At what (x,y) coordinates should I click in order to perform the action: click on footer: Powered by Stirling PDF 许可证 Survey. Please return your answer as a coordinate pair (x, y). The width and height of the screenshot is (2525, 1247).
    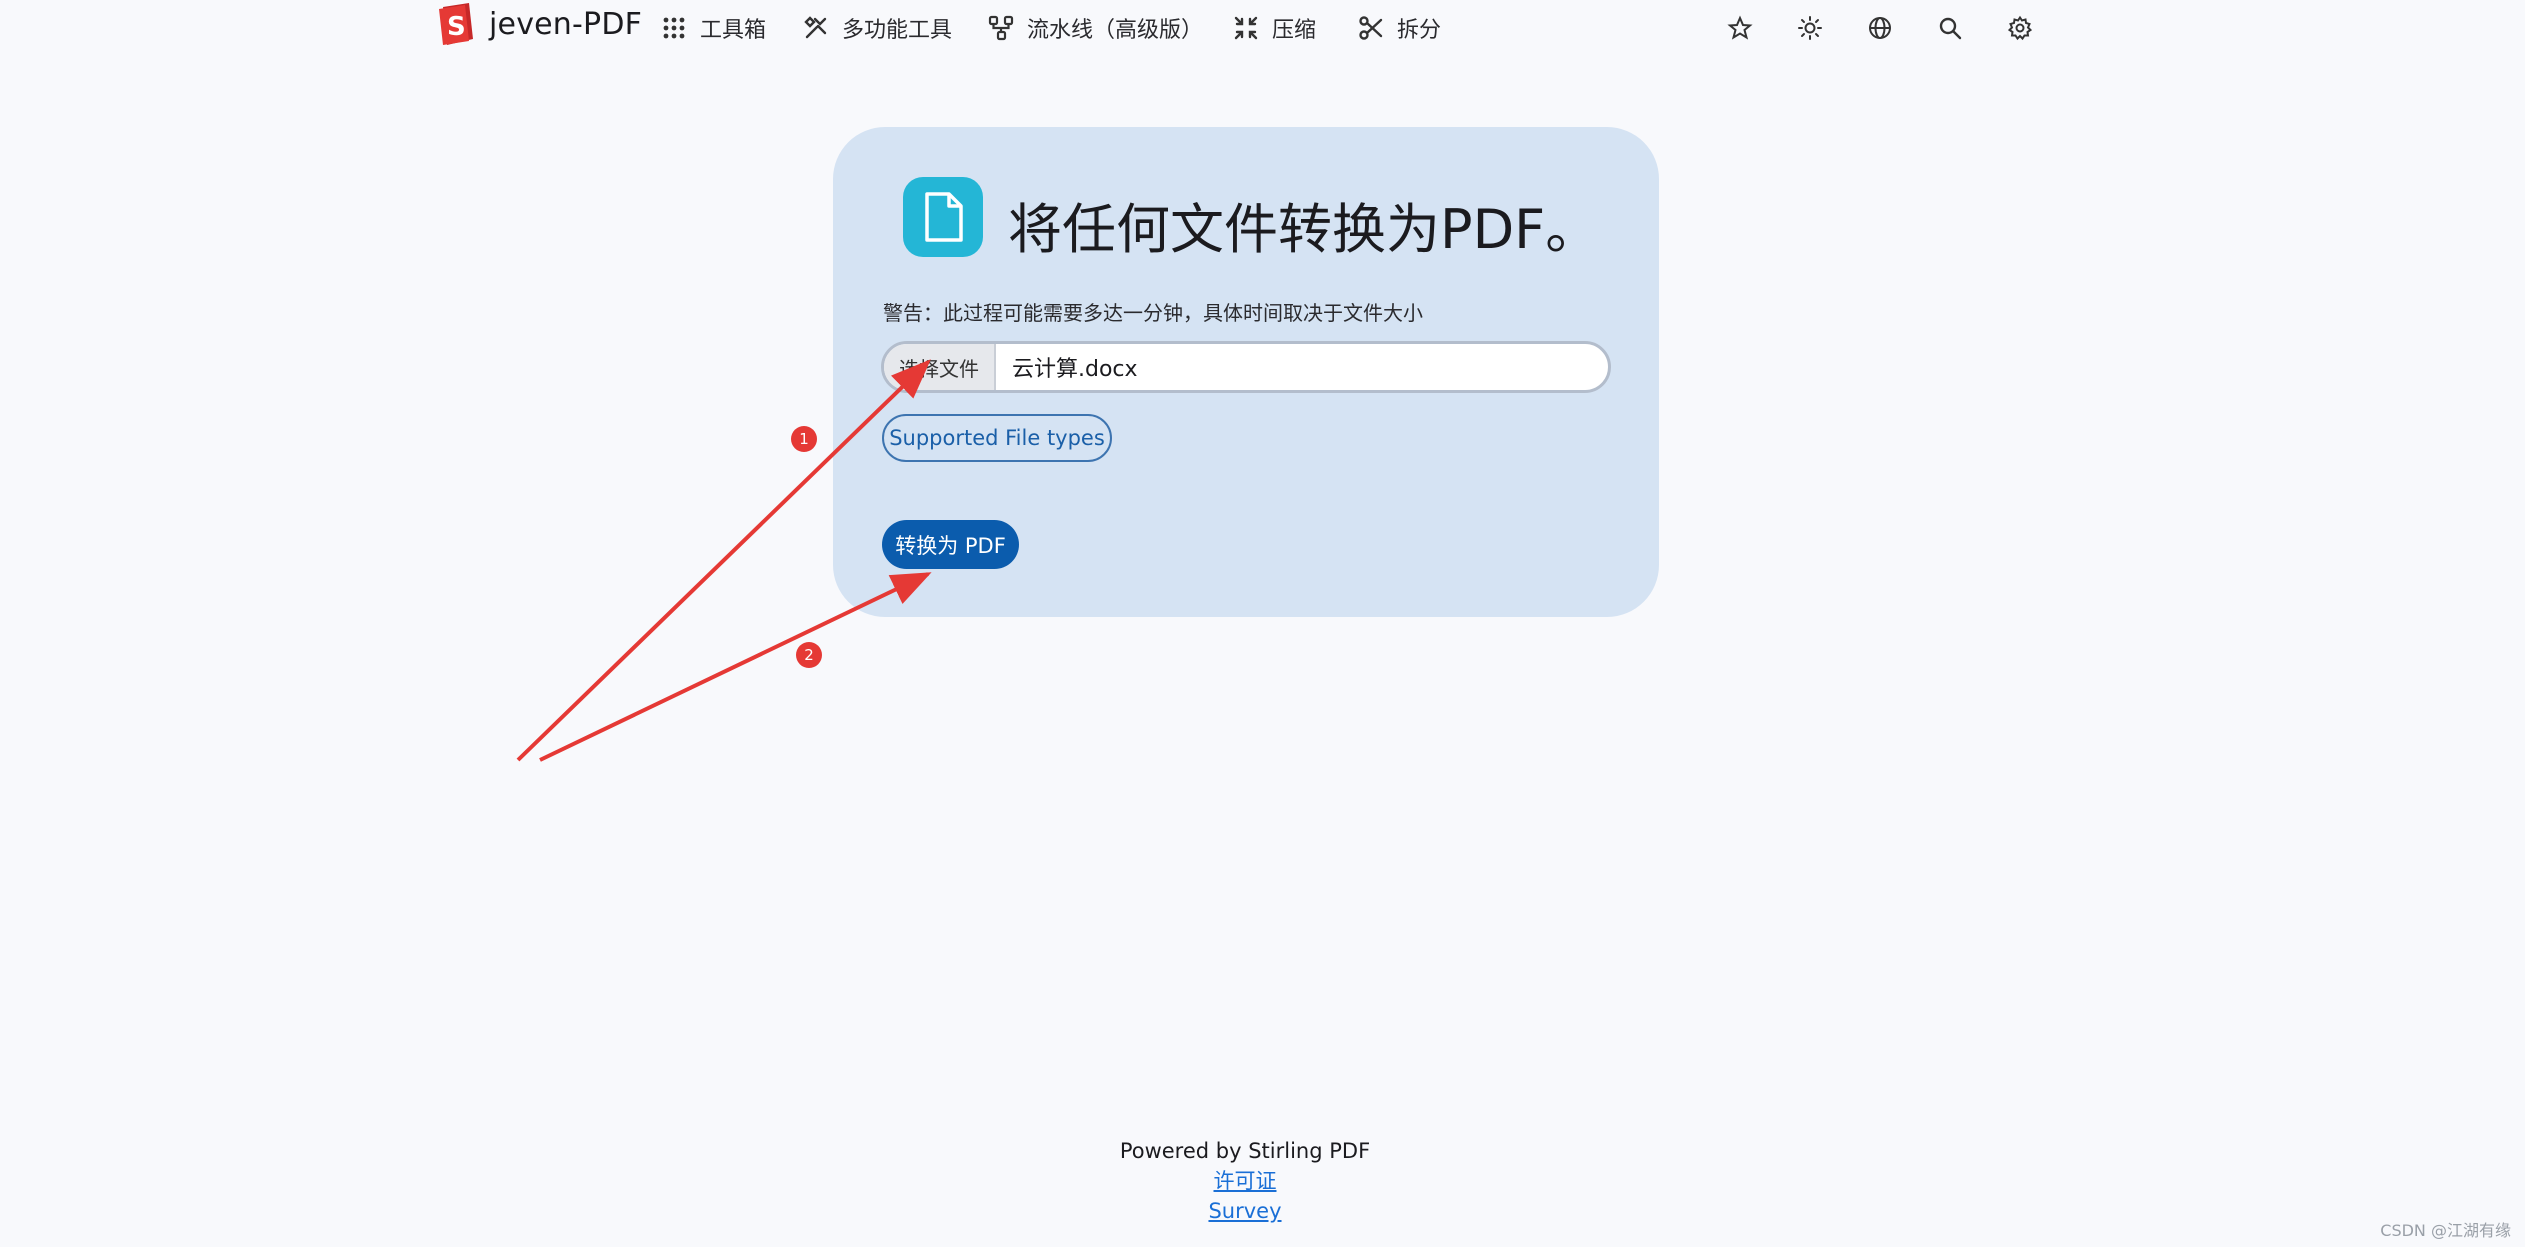
    Looking at the image, I should click on (1245, 1181).